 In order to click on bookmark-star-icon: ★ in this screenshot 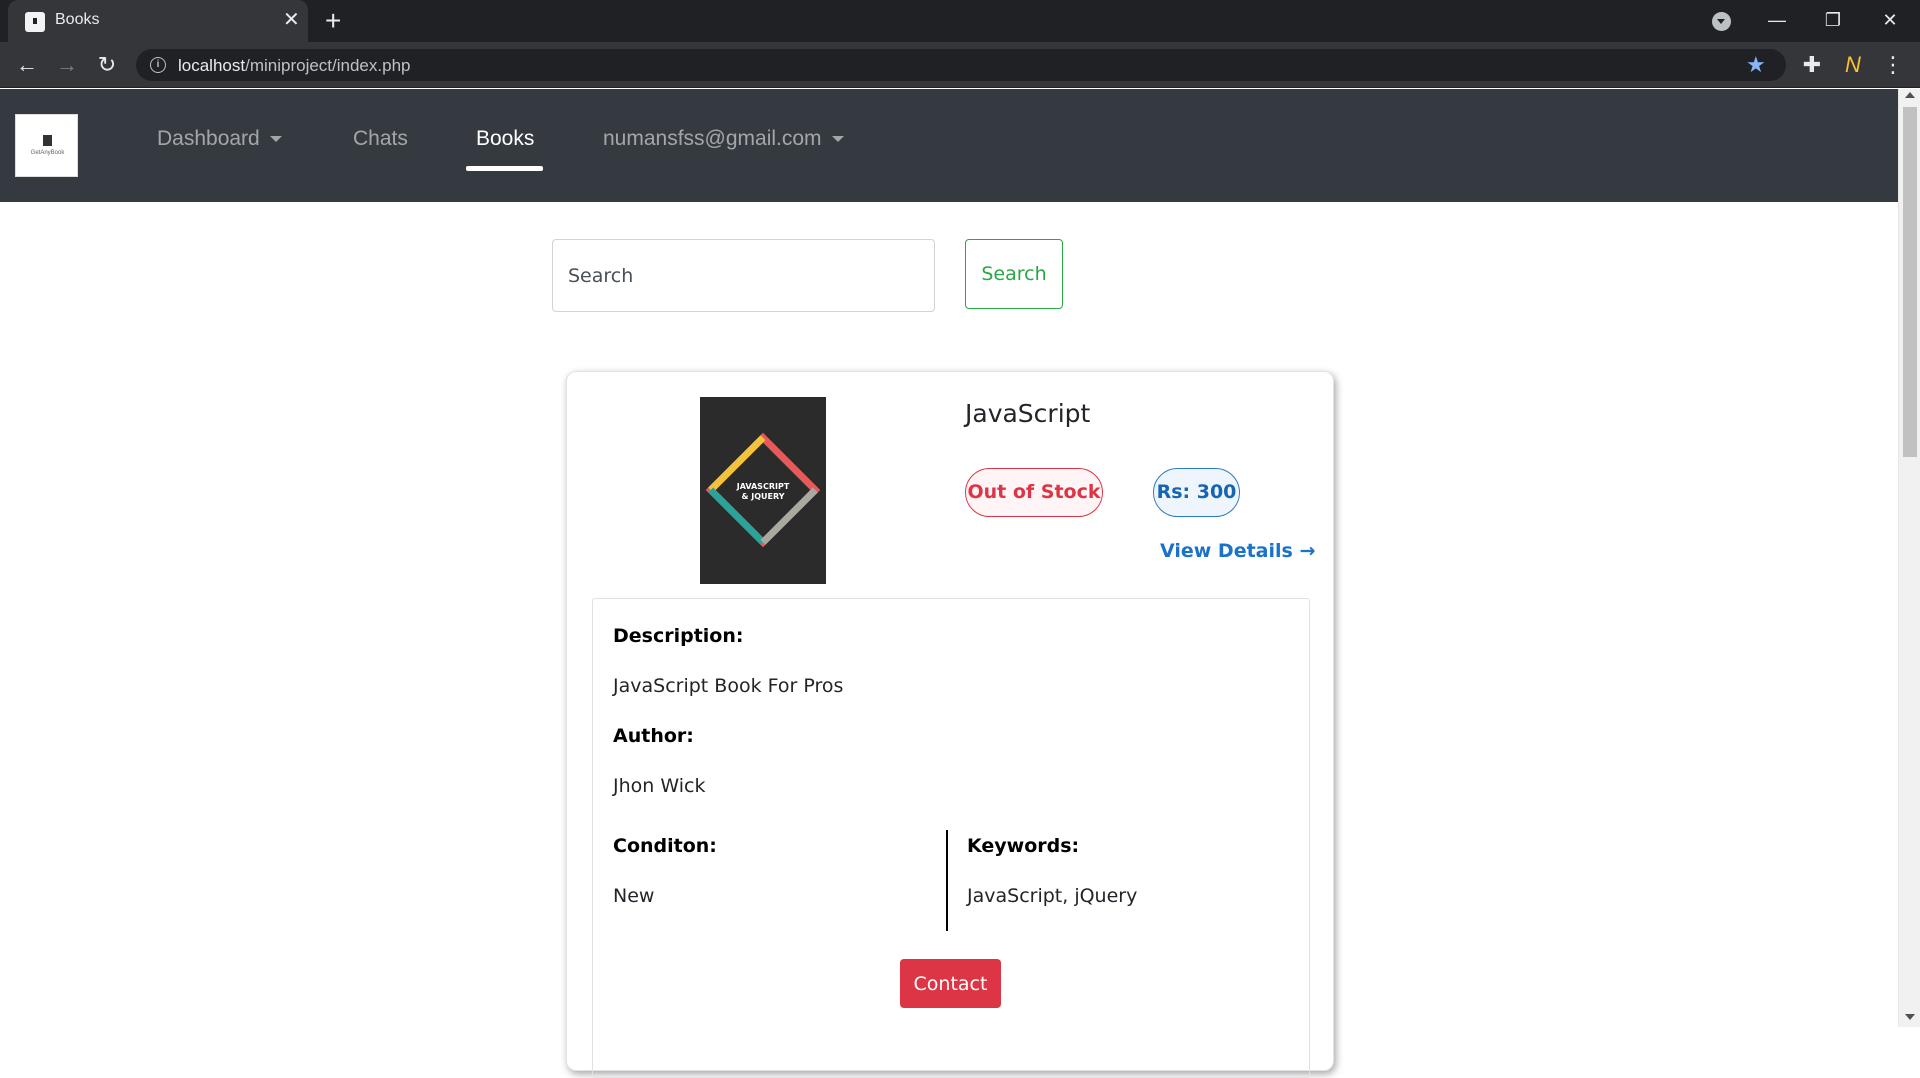, I will do `click(1756, 65)`.